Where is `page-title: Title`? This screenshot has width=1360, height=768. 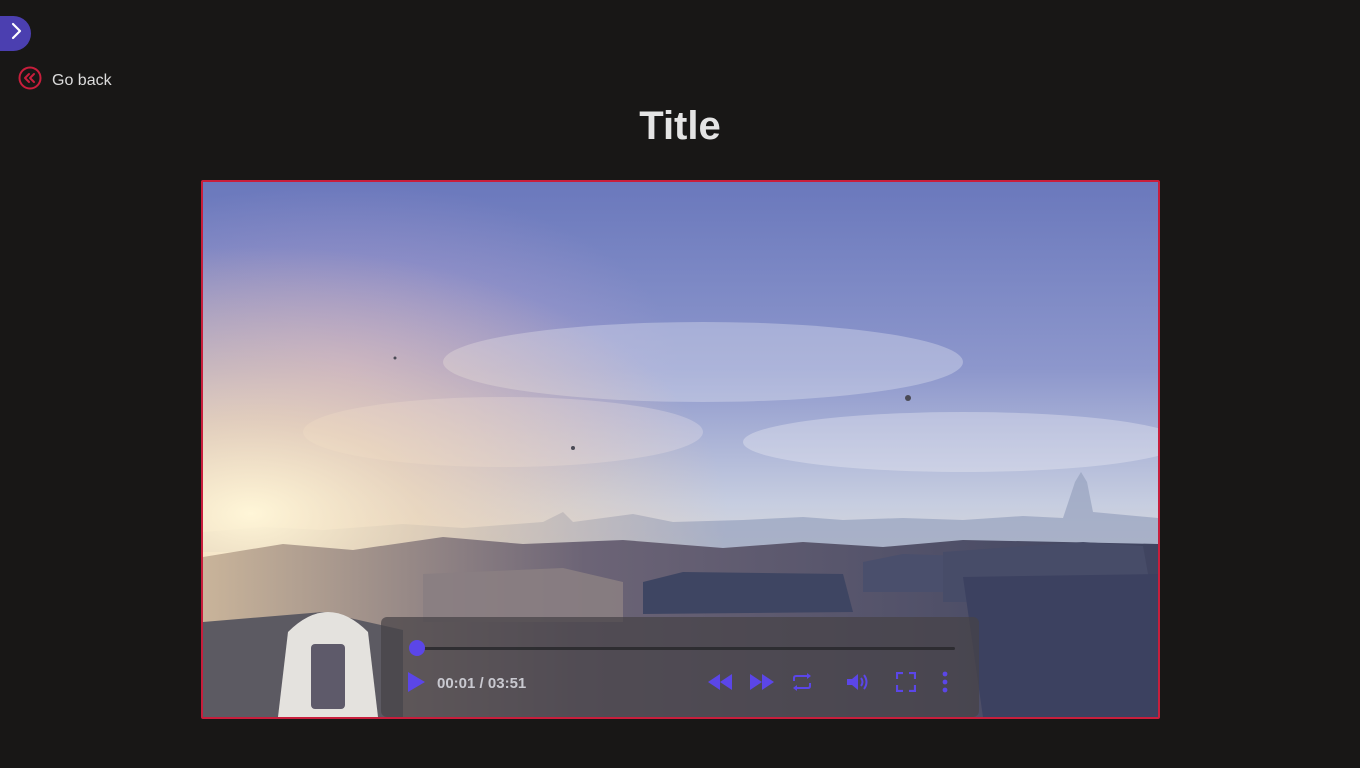 page-title: Title is located at coordinates (680, 126).